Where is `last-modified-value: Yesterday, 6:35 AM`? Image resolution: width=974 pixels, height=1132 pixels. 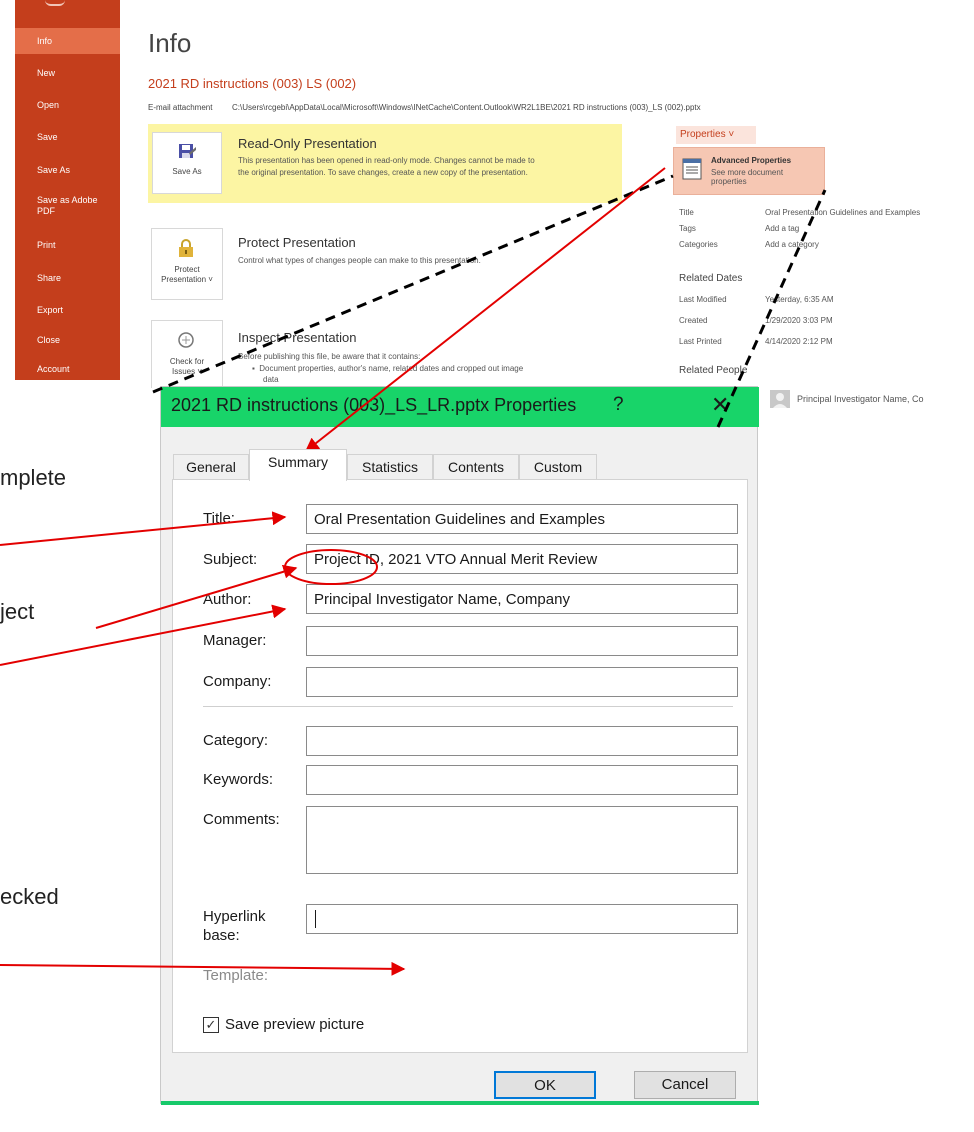 last-modified-value: Yesterday, 6:35 AM is located at coordinates (799, 299).